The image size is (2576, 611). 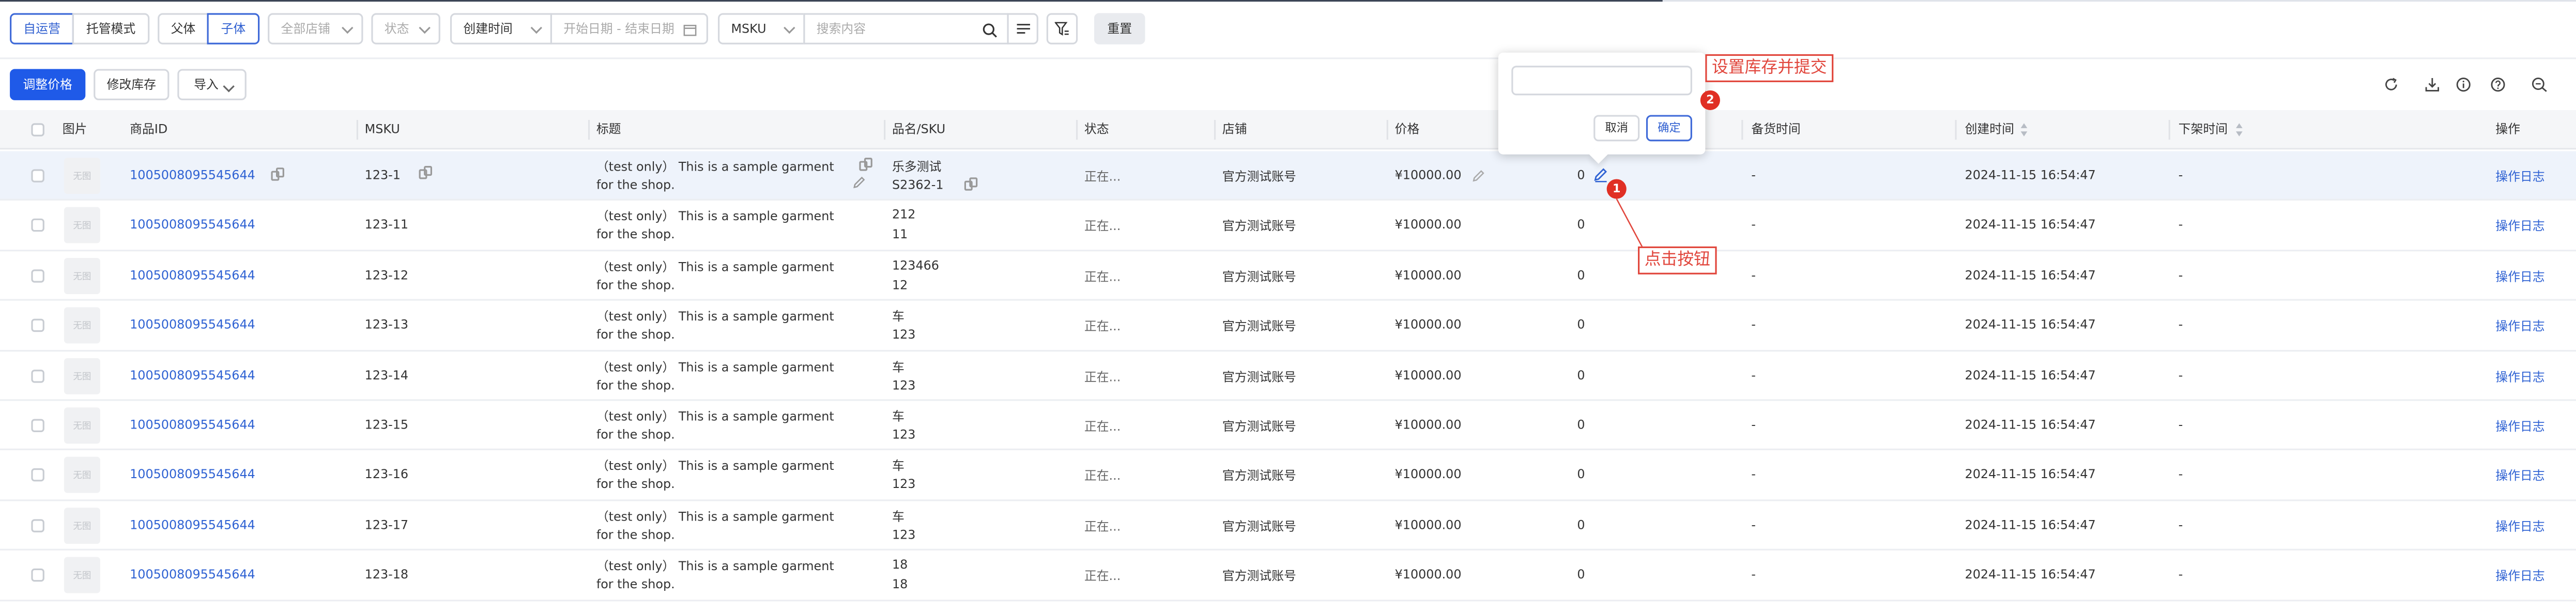 What do you see at coordinates (1616, 128) in the screenshot?
I see `cancel-button: 取消` at bounding box center [1616, 128].